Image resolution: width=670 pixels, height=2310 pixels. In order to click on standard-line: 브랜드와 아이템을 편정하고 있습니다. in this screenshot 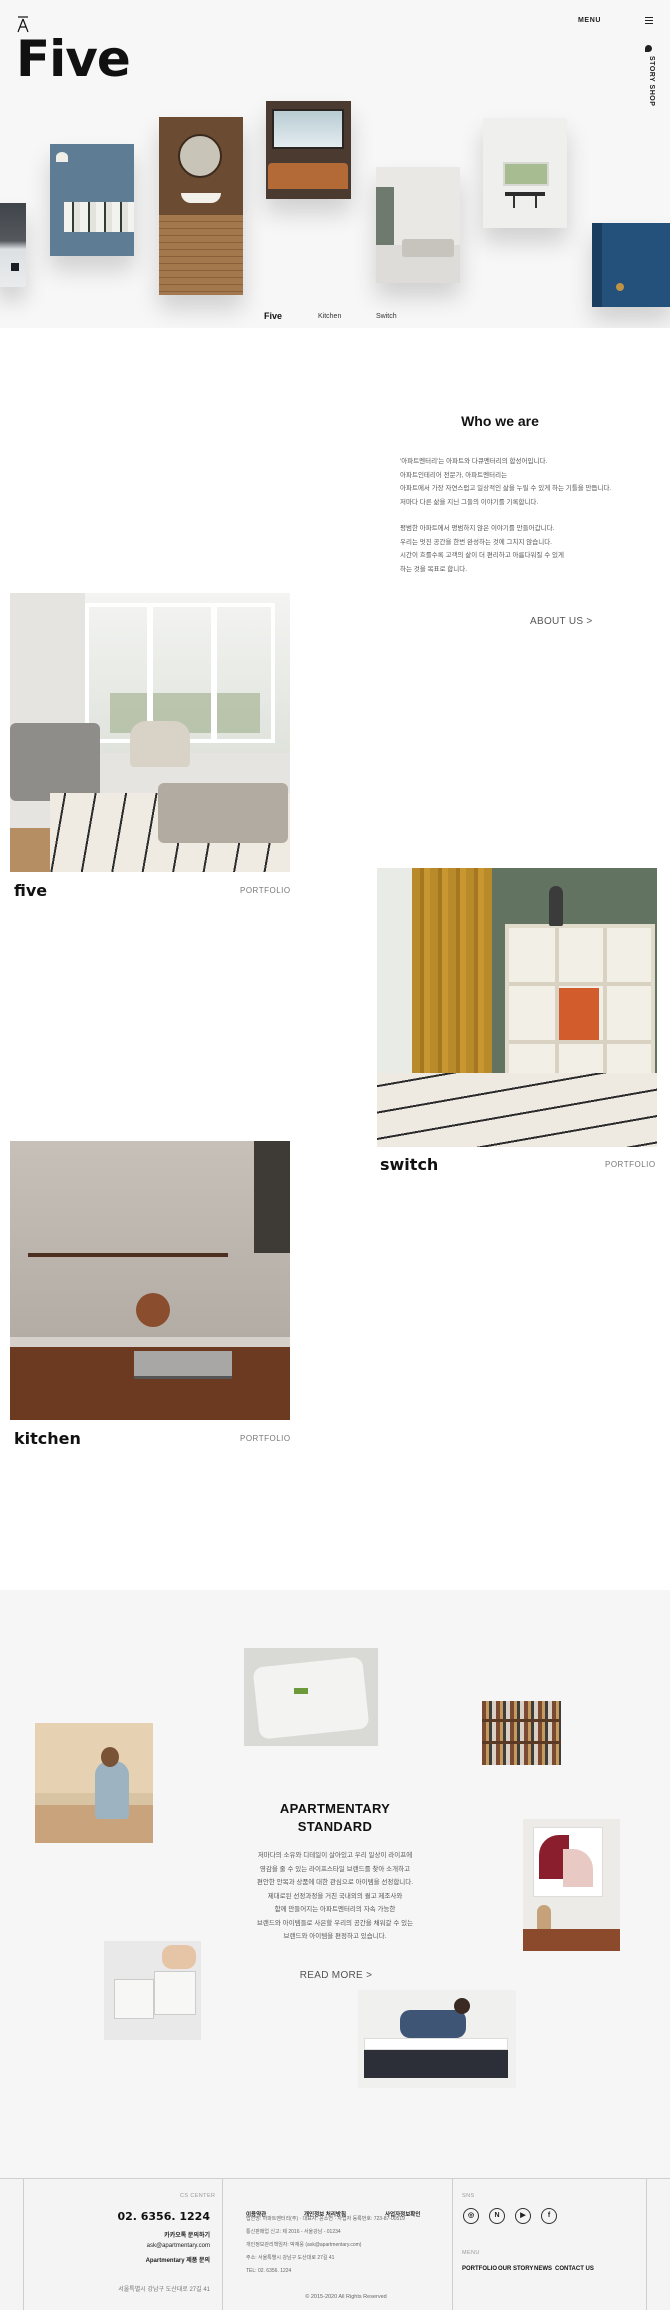, I will do `click(335, 1936)`.